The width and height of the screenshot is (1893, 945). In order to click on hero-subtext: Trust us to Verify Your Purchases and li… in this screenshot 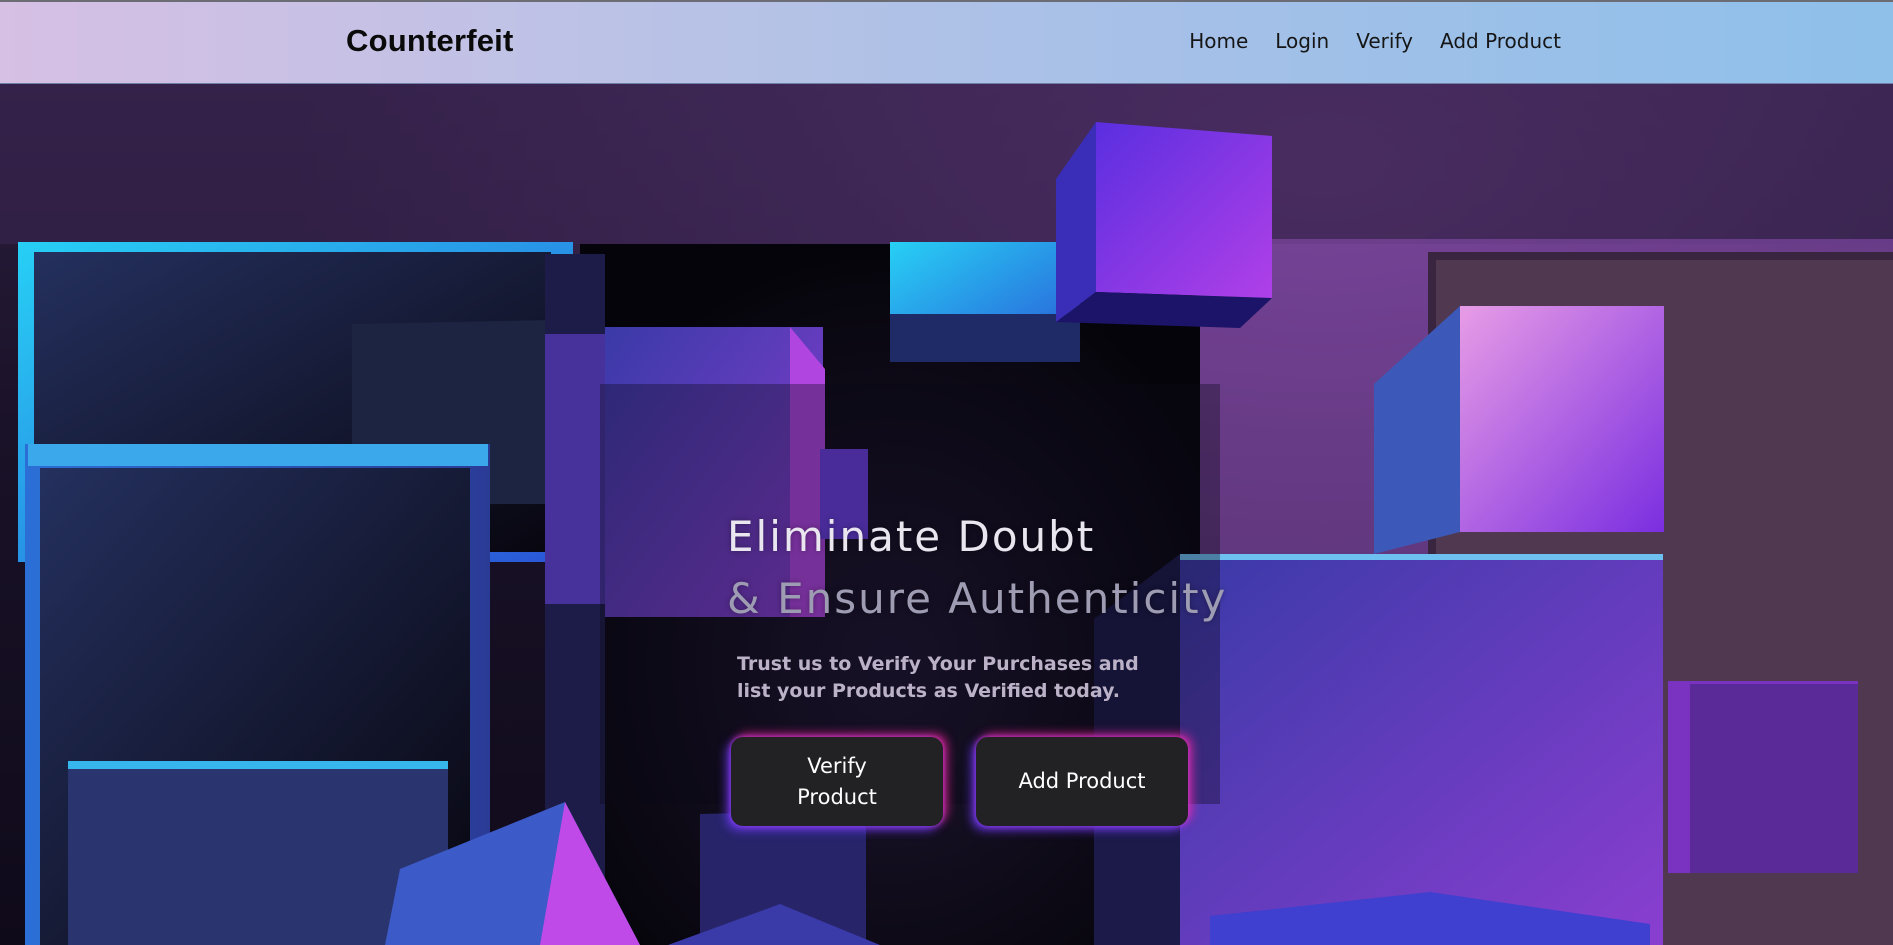, I will do `click(938, 677)`.